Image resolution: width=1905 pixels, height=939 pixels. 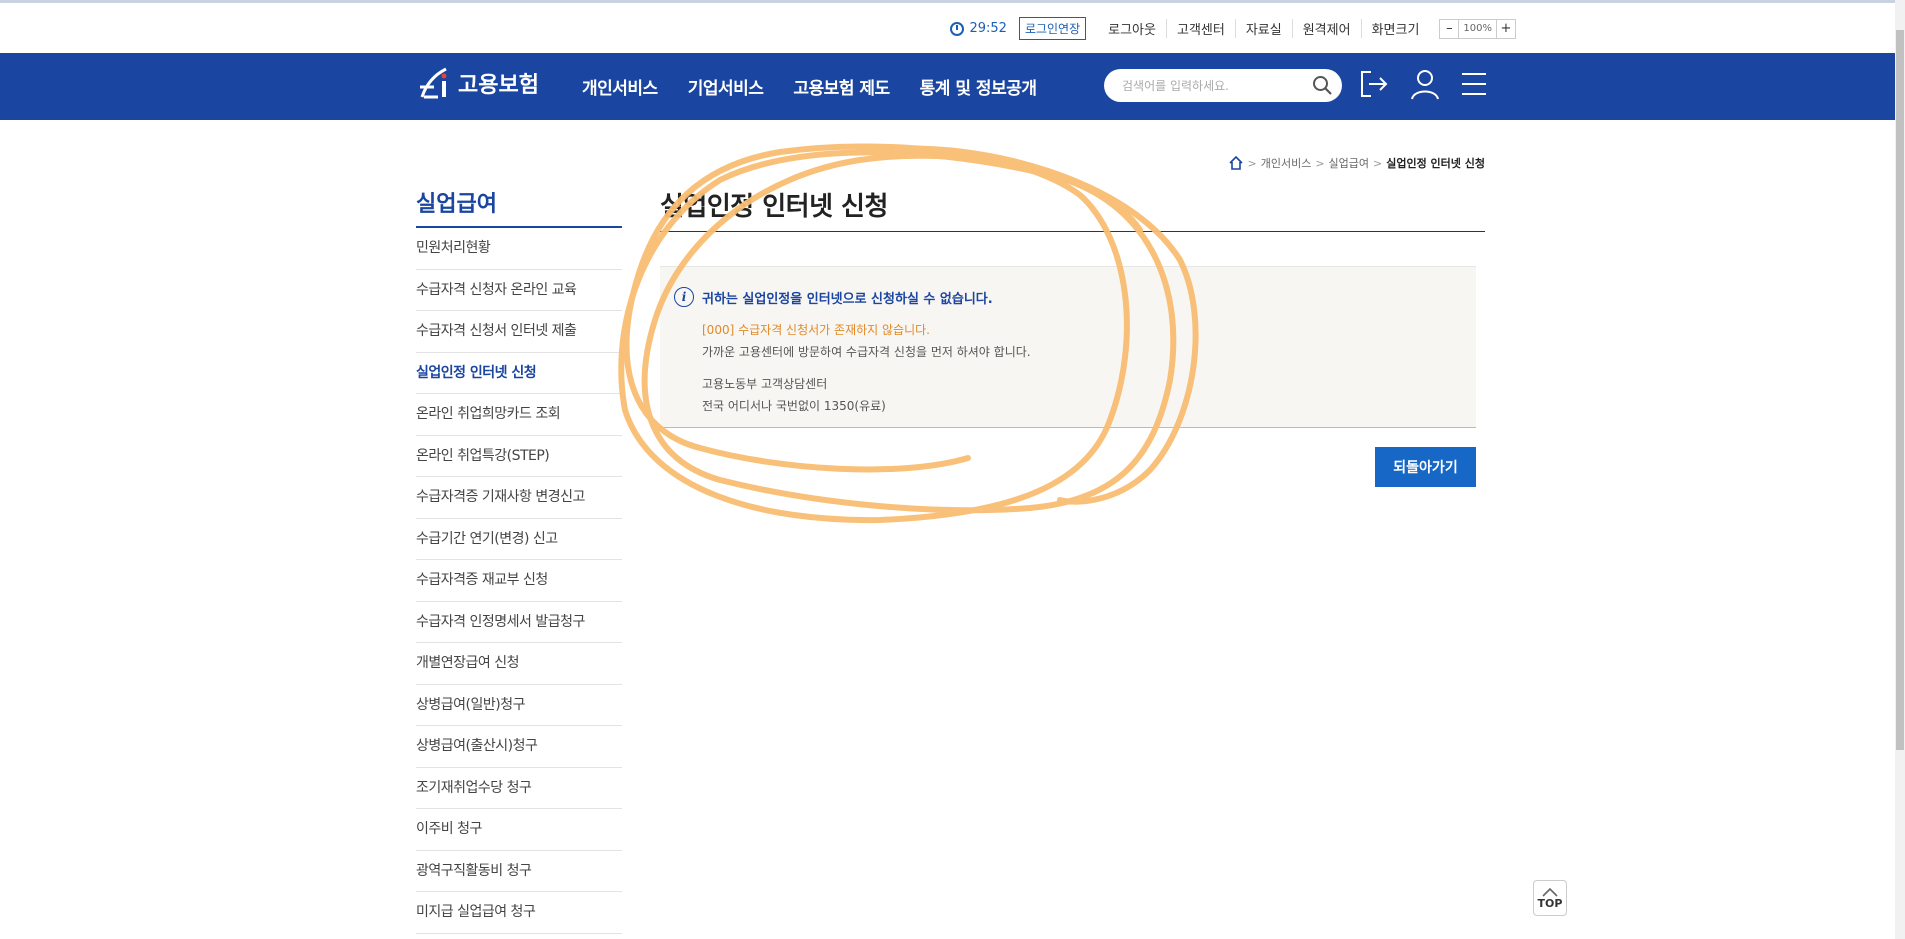 What do you see at coordinates (433, 83) in the screenshot?
I see `ei-logo-icon` at bounding box center [433, 83].